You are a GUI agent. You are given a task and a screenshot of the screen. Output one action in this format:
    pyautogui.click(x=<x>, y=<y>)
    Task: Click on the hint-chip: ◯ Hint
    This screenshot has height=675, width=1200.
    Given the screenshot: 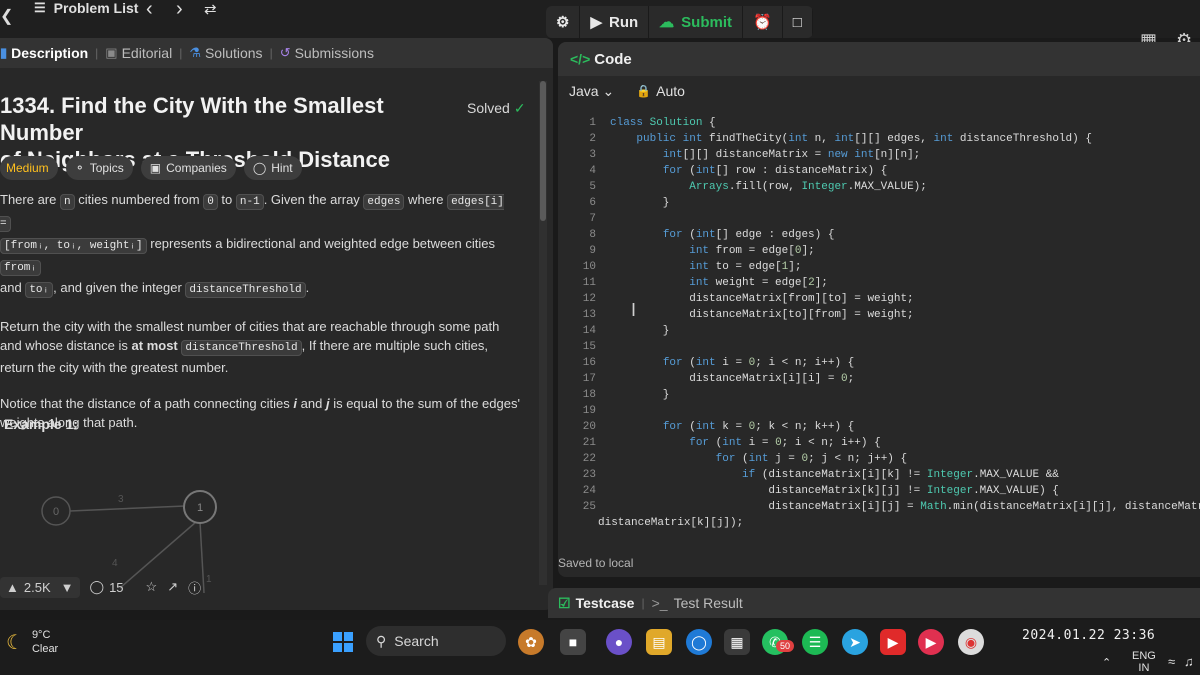 What is the action you would take?
    pyautogui.click(x=272, y=168)
    